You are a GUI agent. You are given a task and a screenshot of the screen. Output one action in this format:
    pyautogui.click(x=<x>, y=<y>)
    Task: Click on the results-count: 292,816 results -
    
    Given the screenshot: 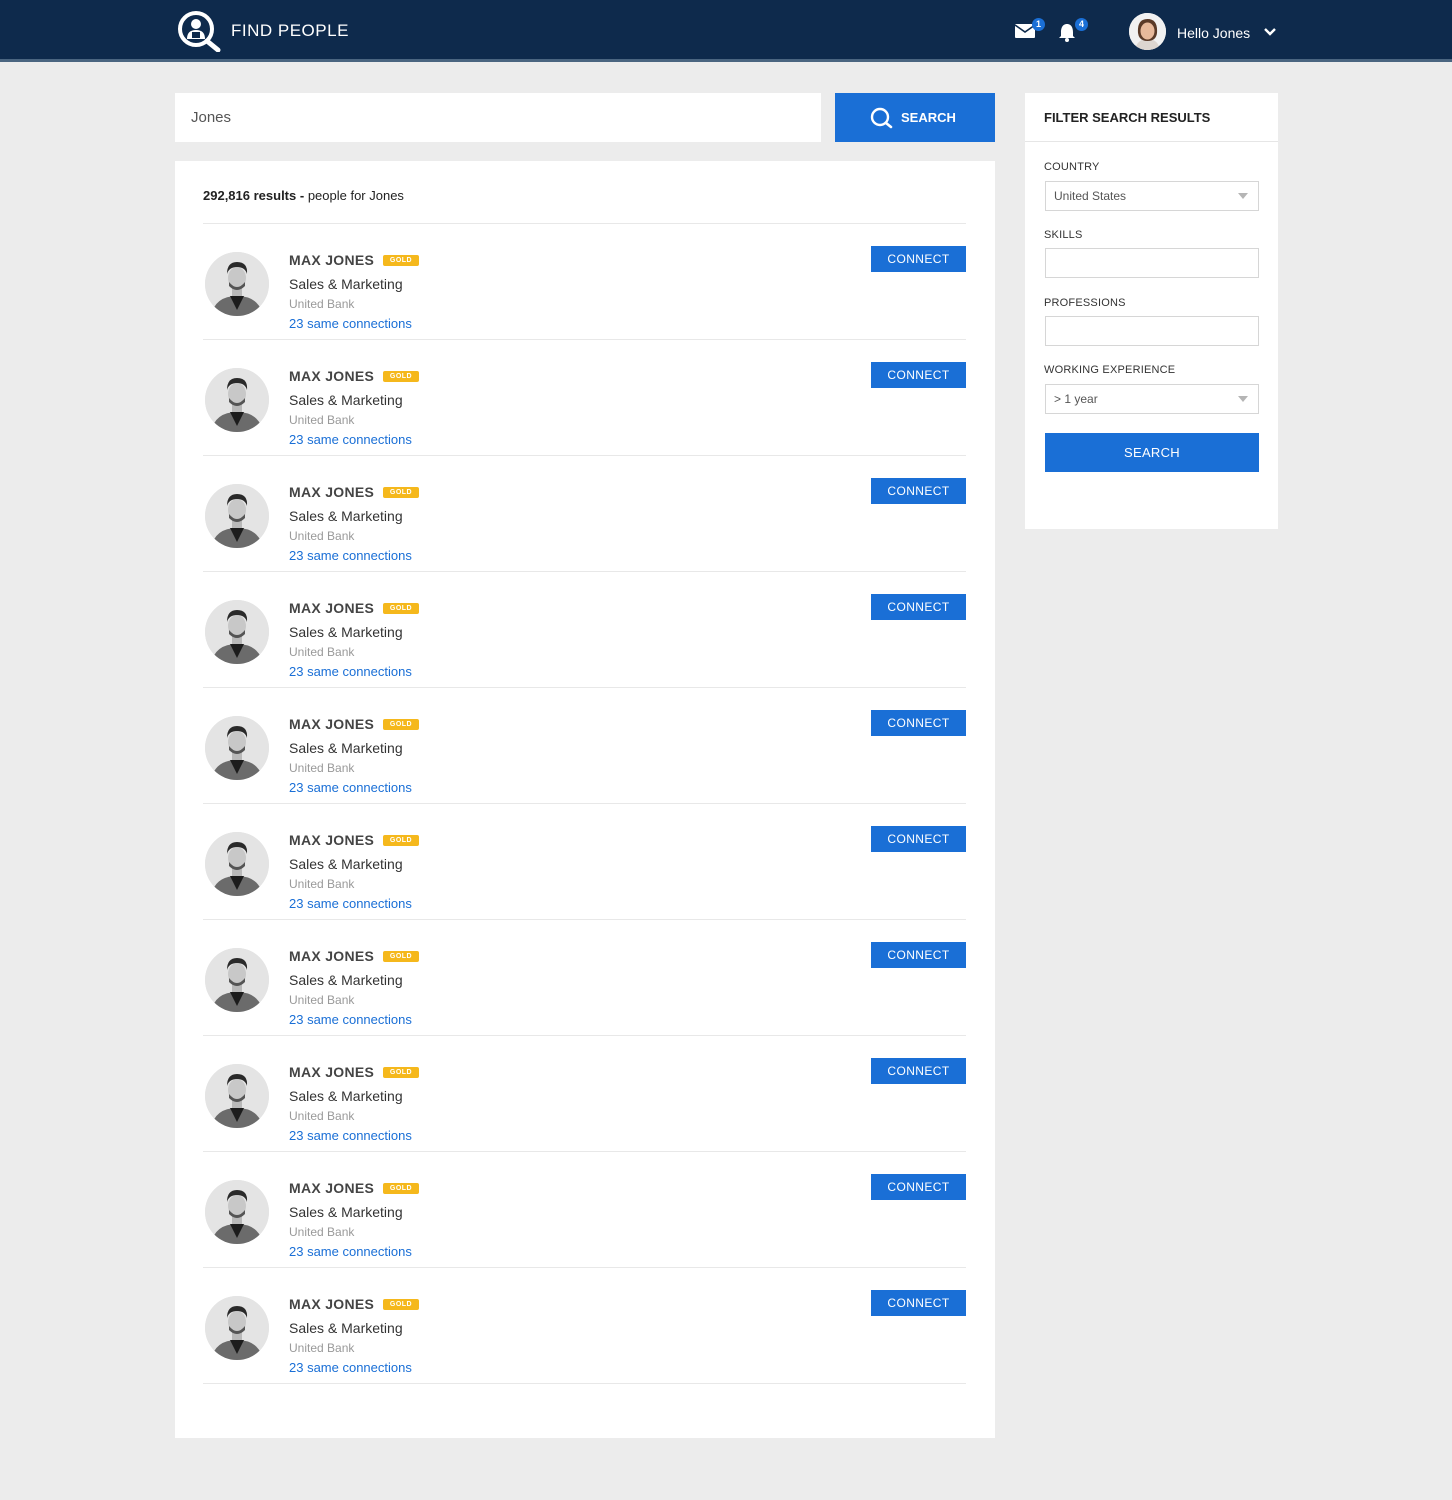 What is the action you would take?
    pyautogui.click(x=254, y=195)
    